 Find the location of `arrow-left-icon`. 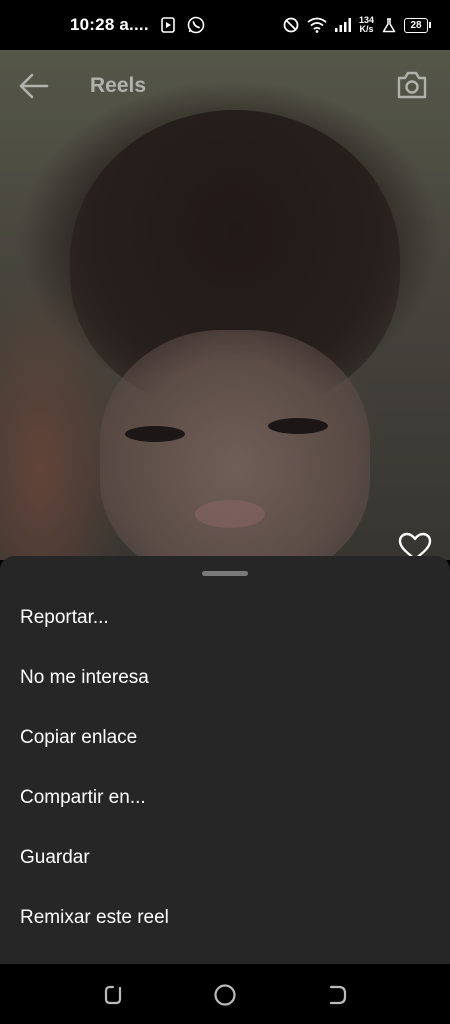

arrow-left-icon is located at coordinates (34, 86).